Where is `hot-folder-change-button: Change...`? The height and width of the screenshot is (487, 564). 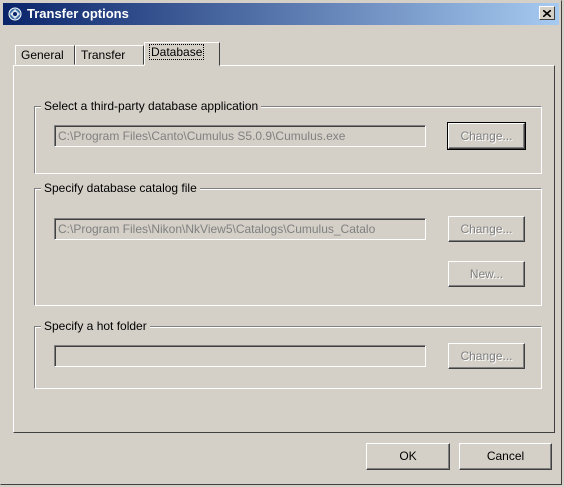
hot-folder-change-button: Change... is located at coordinates (486, 356).